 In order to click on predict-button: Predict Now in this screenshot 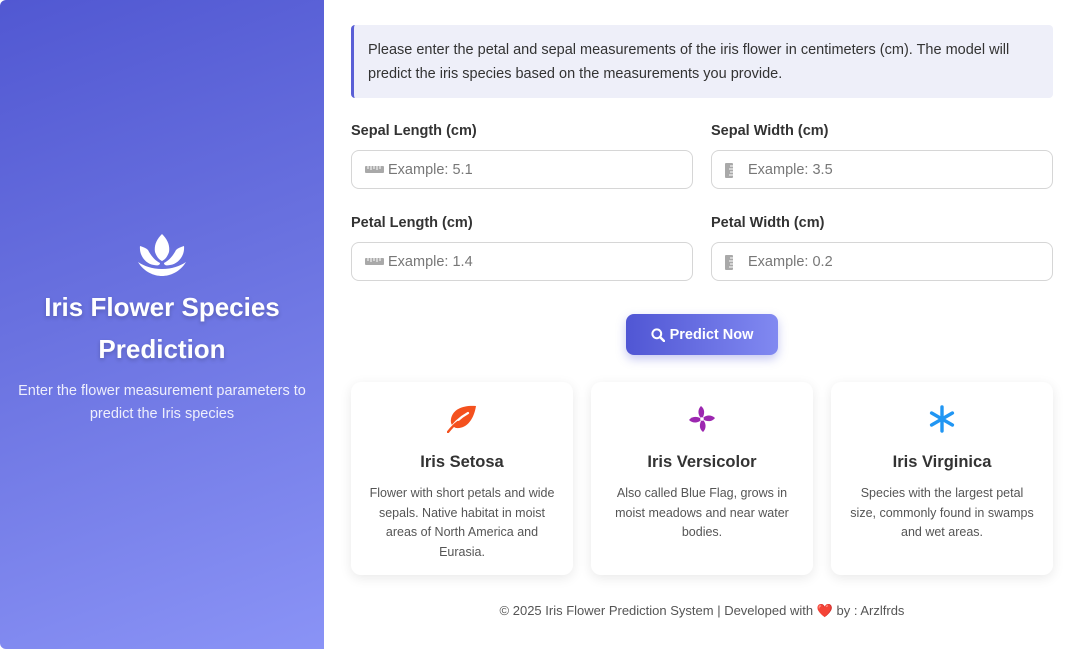, I will do `click(702, 334)`.